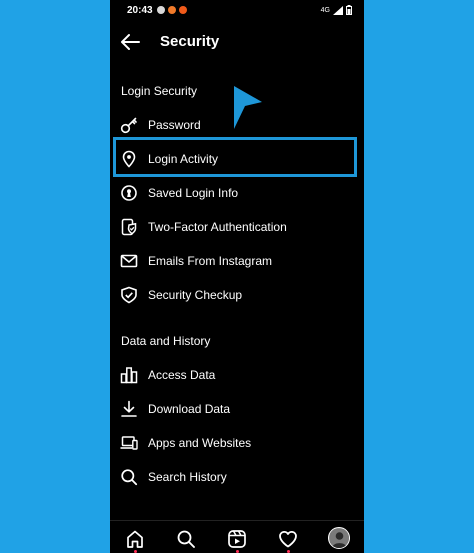  Describe the element at coordinates (237, 11) in the screenshot. I see `status-bar: 20:43 4G` at that location.